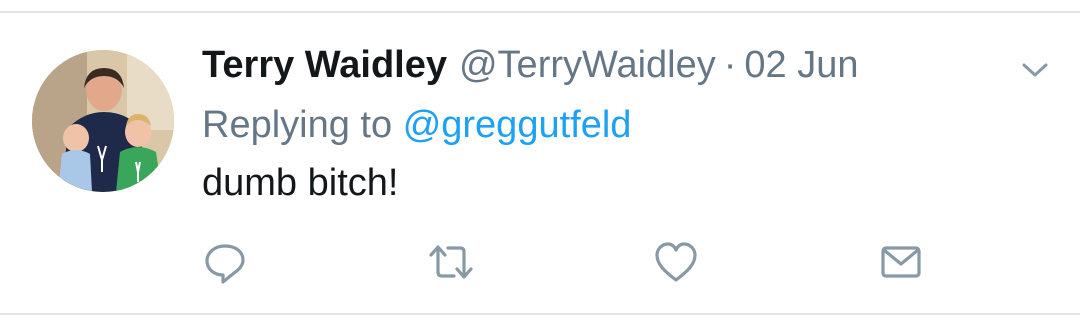  What do you see at coordinates (540, 12) in the screenshot?
I see `top-divider` at bounding box center [540, 12].